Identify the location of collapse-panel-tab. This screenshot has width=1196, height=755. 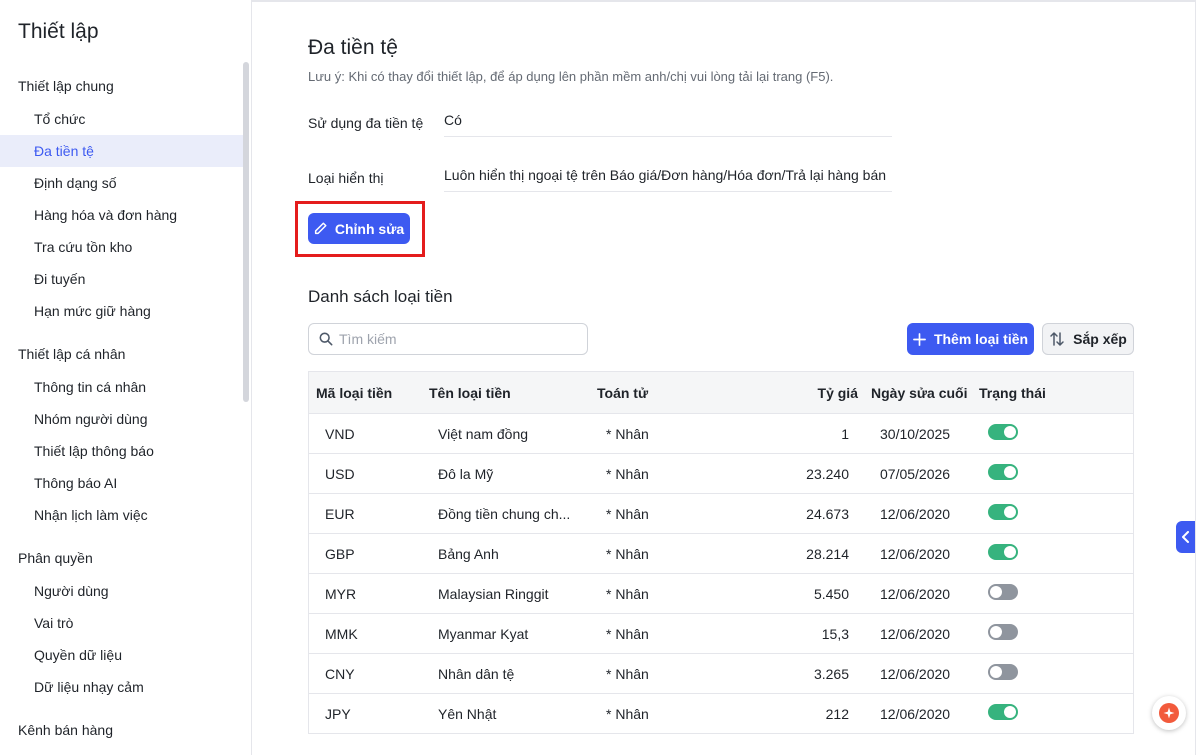
(1186, 537).